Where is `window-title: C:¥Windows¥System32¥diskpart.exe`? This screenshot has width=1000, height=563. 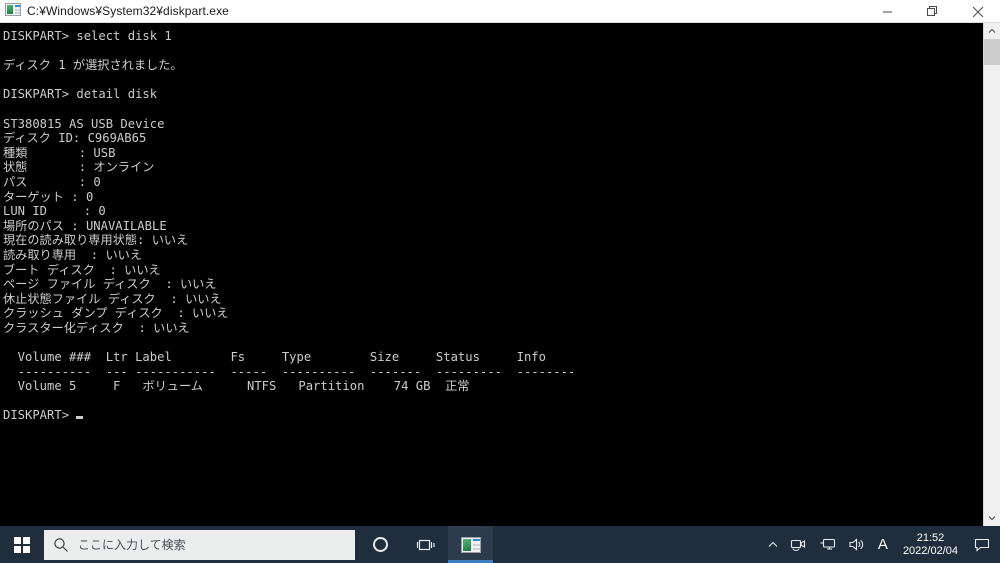 window-title: C:¥Windows¥System32¥diskpart.exe is located at coordinates (128, 11).